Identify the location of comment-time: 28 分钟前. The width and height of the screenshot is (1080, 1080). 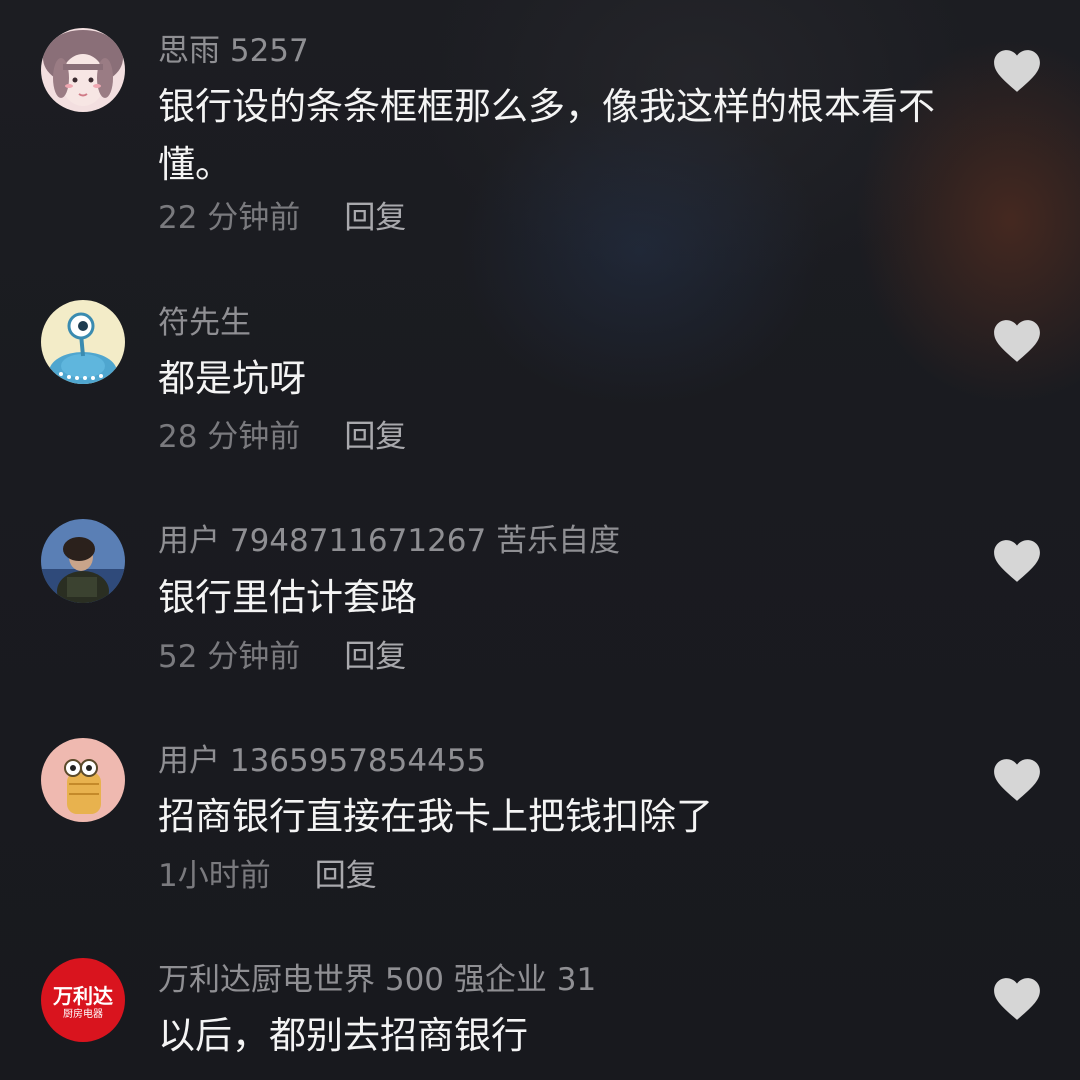
(229, 437).